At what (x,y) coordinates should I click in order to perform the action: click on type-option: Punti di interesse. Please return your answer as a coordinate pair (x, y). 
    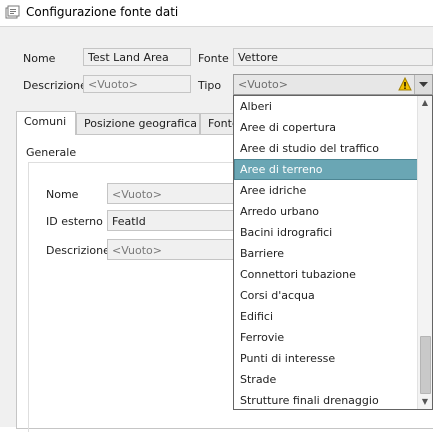
    Looking at the image, I should click on (326, 358).